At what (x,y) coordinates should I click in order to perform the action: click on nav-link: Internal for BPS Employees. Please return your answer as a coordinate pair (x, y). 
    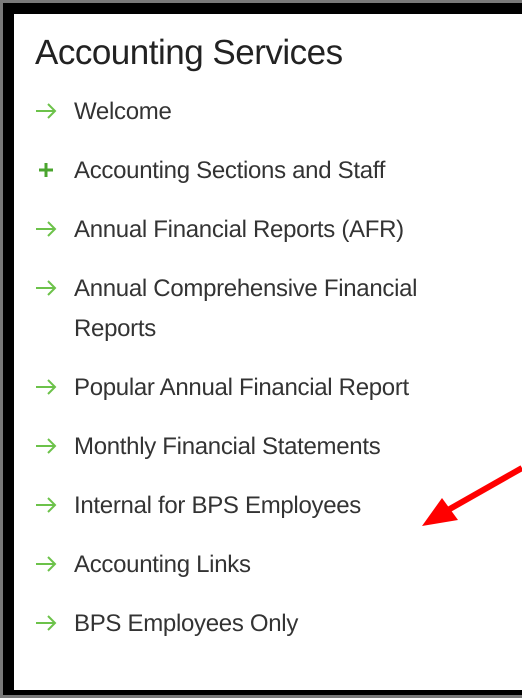
    Looking at the image, I should click on (218, 506).